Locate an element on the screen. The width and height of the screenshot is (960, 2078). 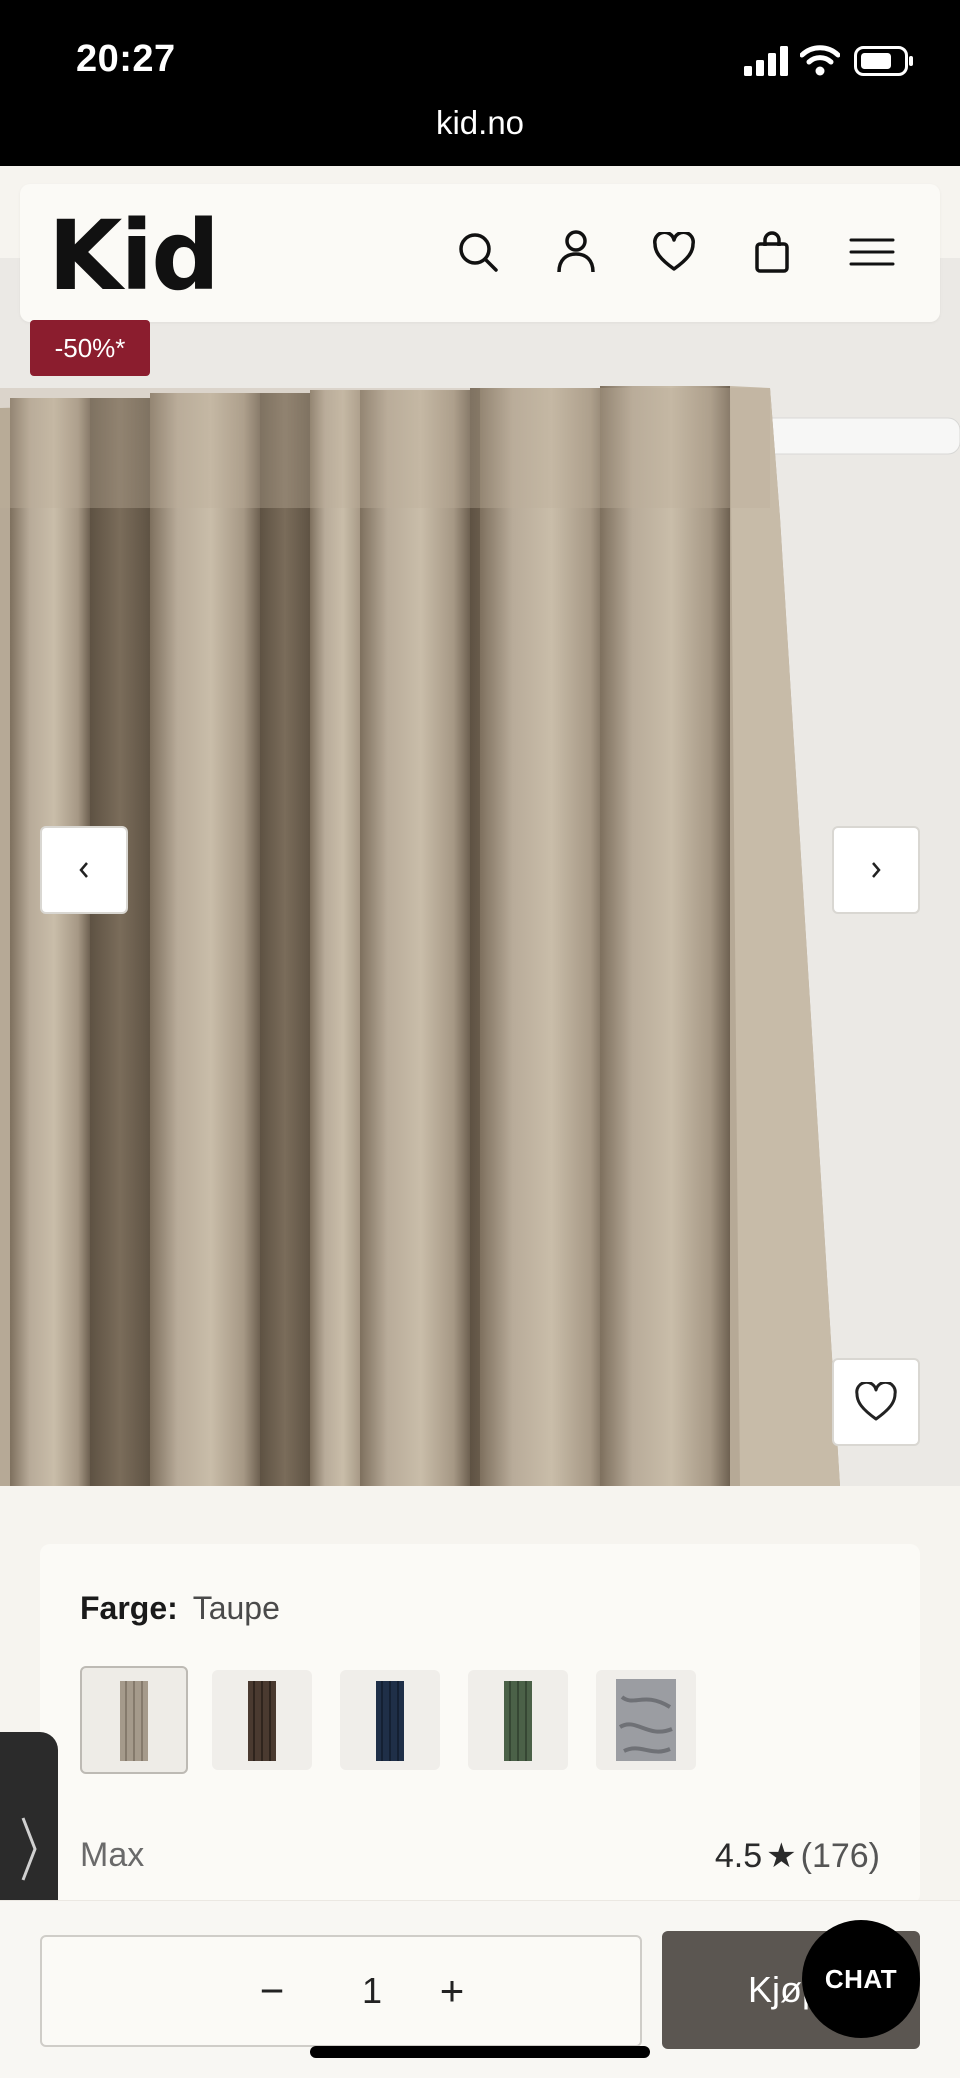
account-icon is located at coordinates (576, 251).